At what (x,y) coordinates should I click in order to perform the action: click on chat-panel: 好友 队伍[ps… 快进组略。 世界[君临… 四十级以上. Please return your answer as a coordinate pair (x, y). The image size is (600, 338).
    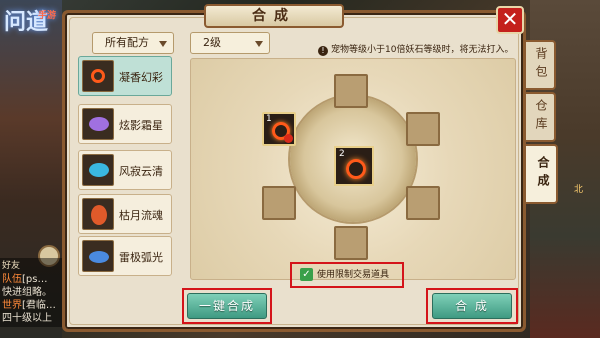
    Looking at the image, I should click on (31, 292).